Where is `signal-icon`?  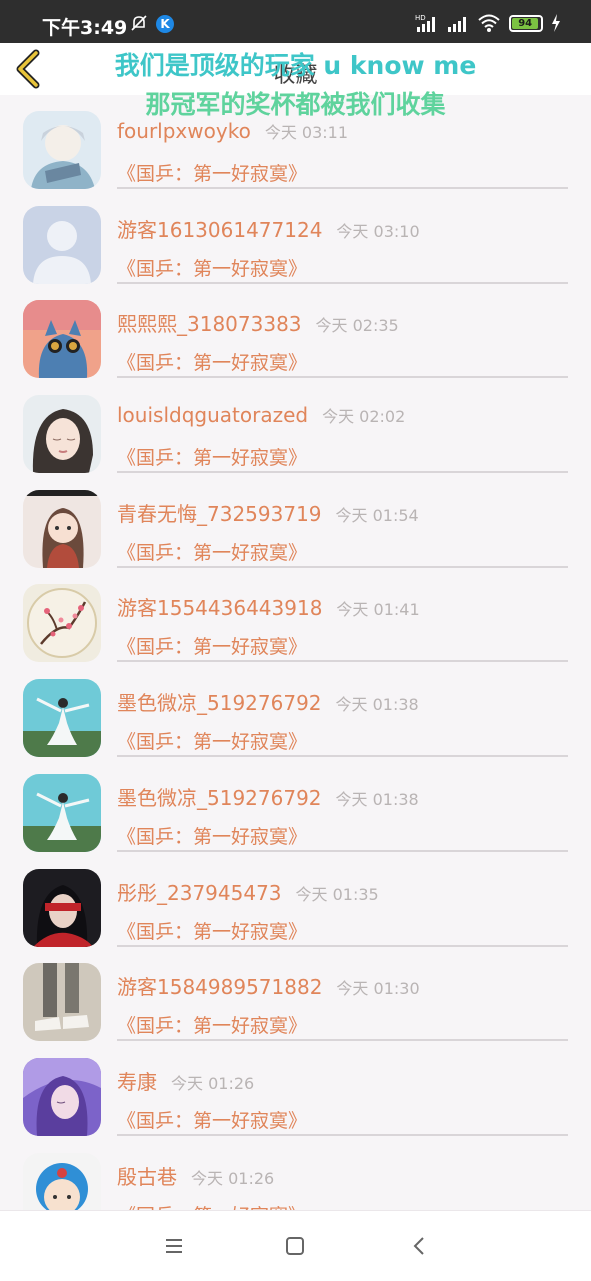 signal-icon is located at coordinates (457, 24).